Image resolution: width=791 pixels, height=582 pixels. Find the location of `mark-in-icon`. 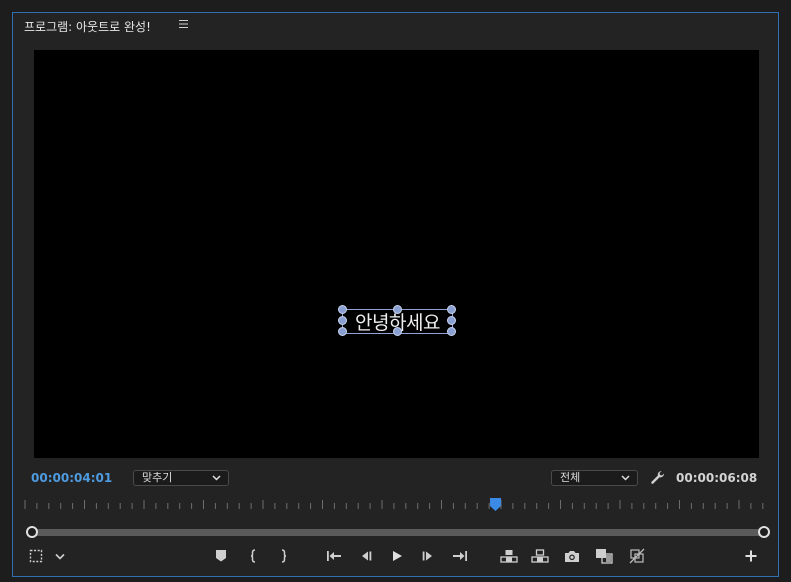

mark-in-icon is located at coordinates (253, 556).